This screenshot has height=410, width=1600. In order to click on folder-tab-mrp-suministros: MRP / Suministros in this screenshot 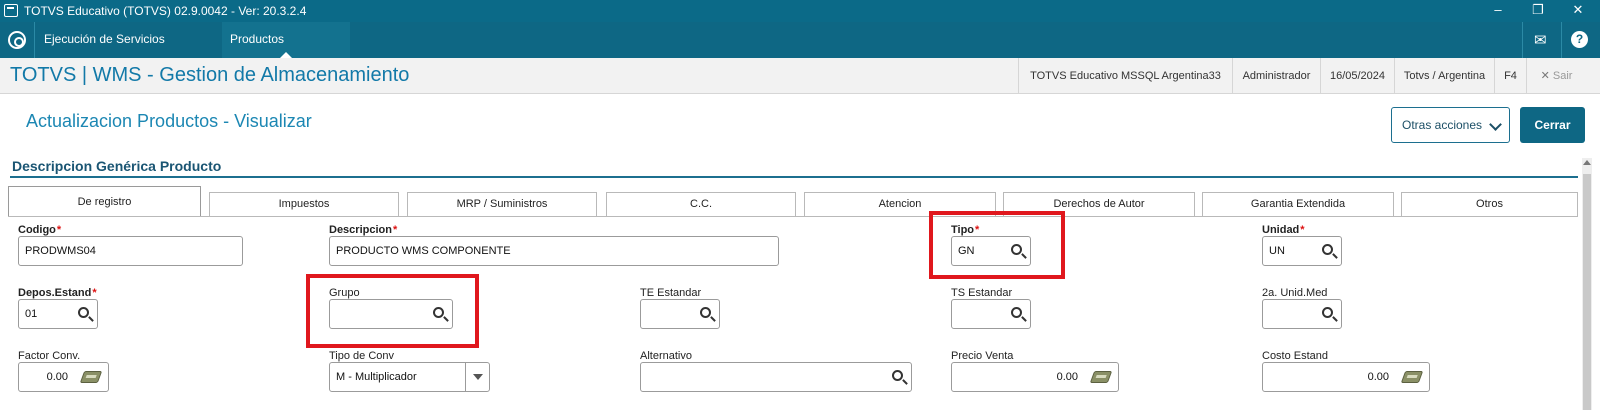, I will do `click(502, 204)`.